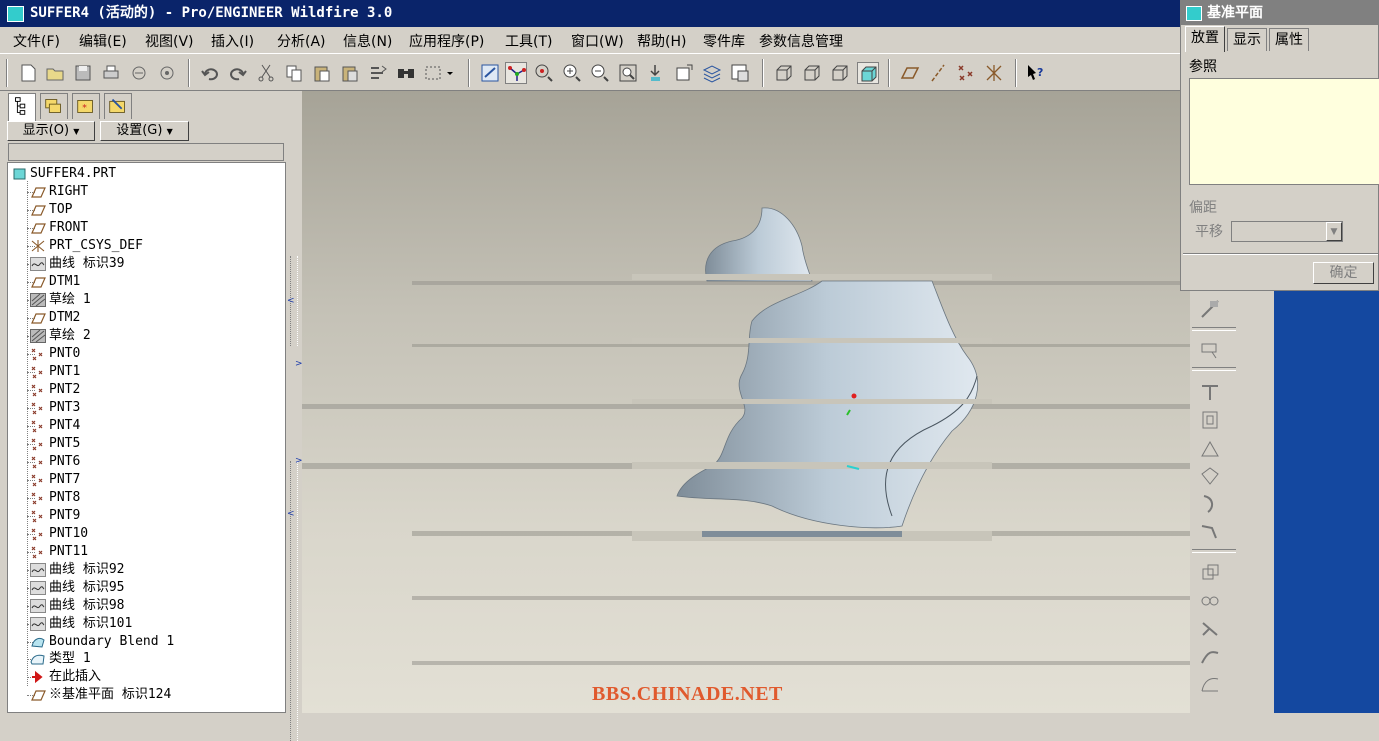 Image resolution: width=1379 pixels, height=741 pixels. Describe the element at coordinates (1280, 254) in the screenshot. I see `dialog-separator` at that location.